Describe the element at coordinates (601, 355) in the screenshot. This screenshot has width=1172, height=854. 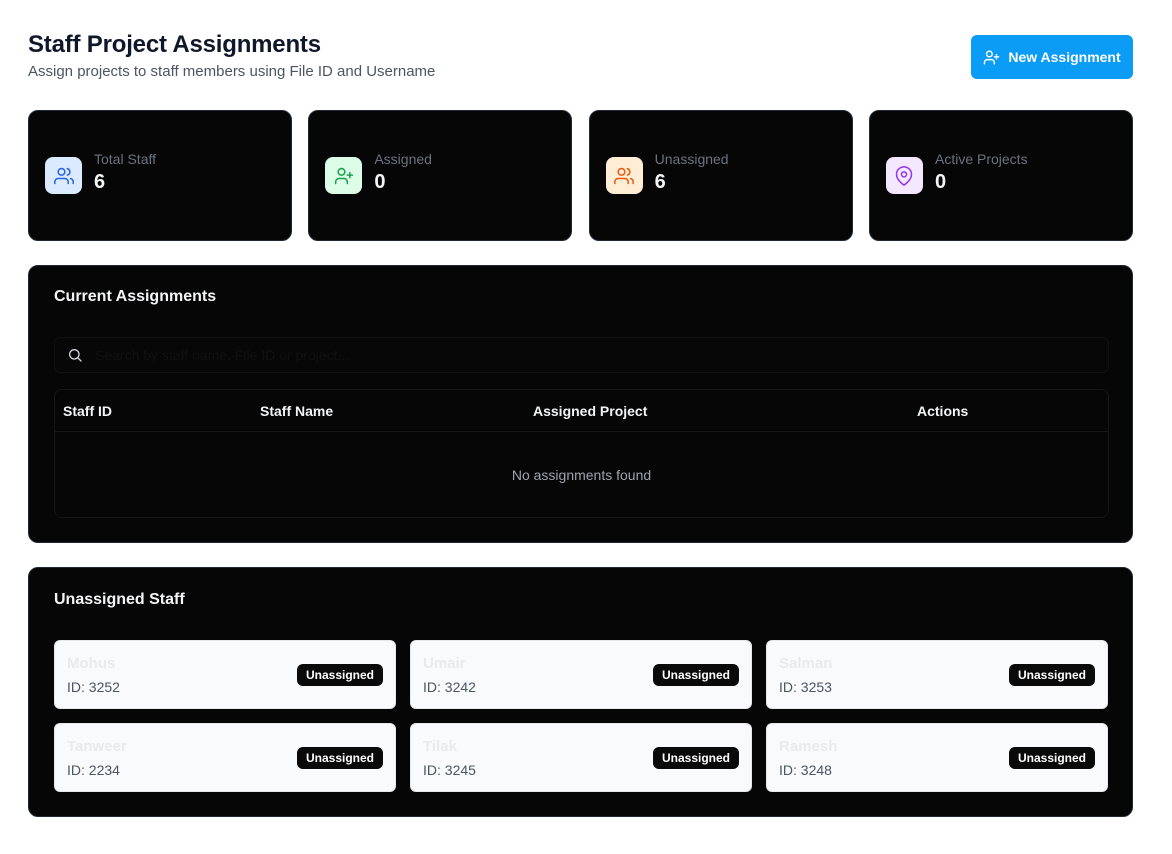
I see `search-input` at that location.